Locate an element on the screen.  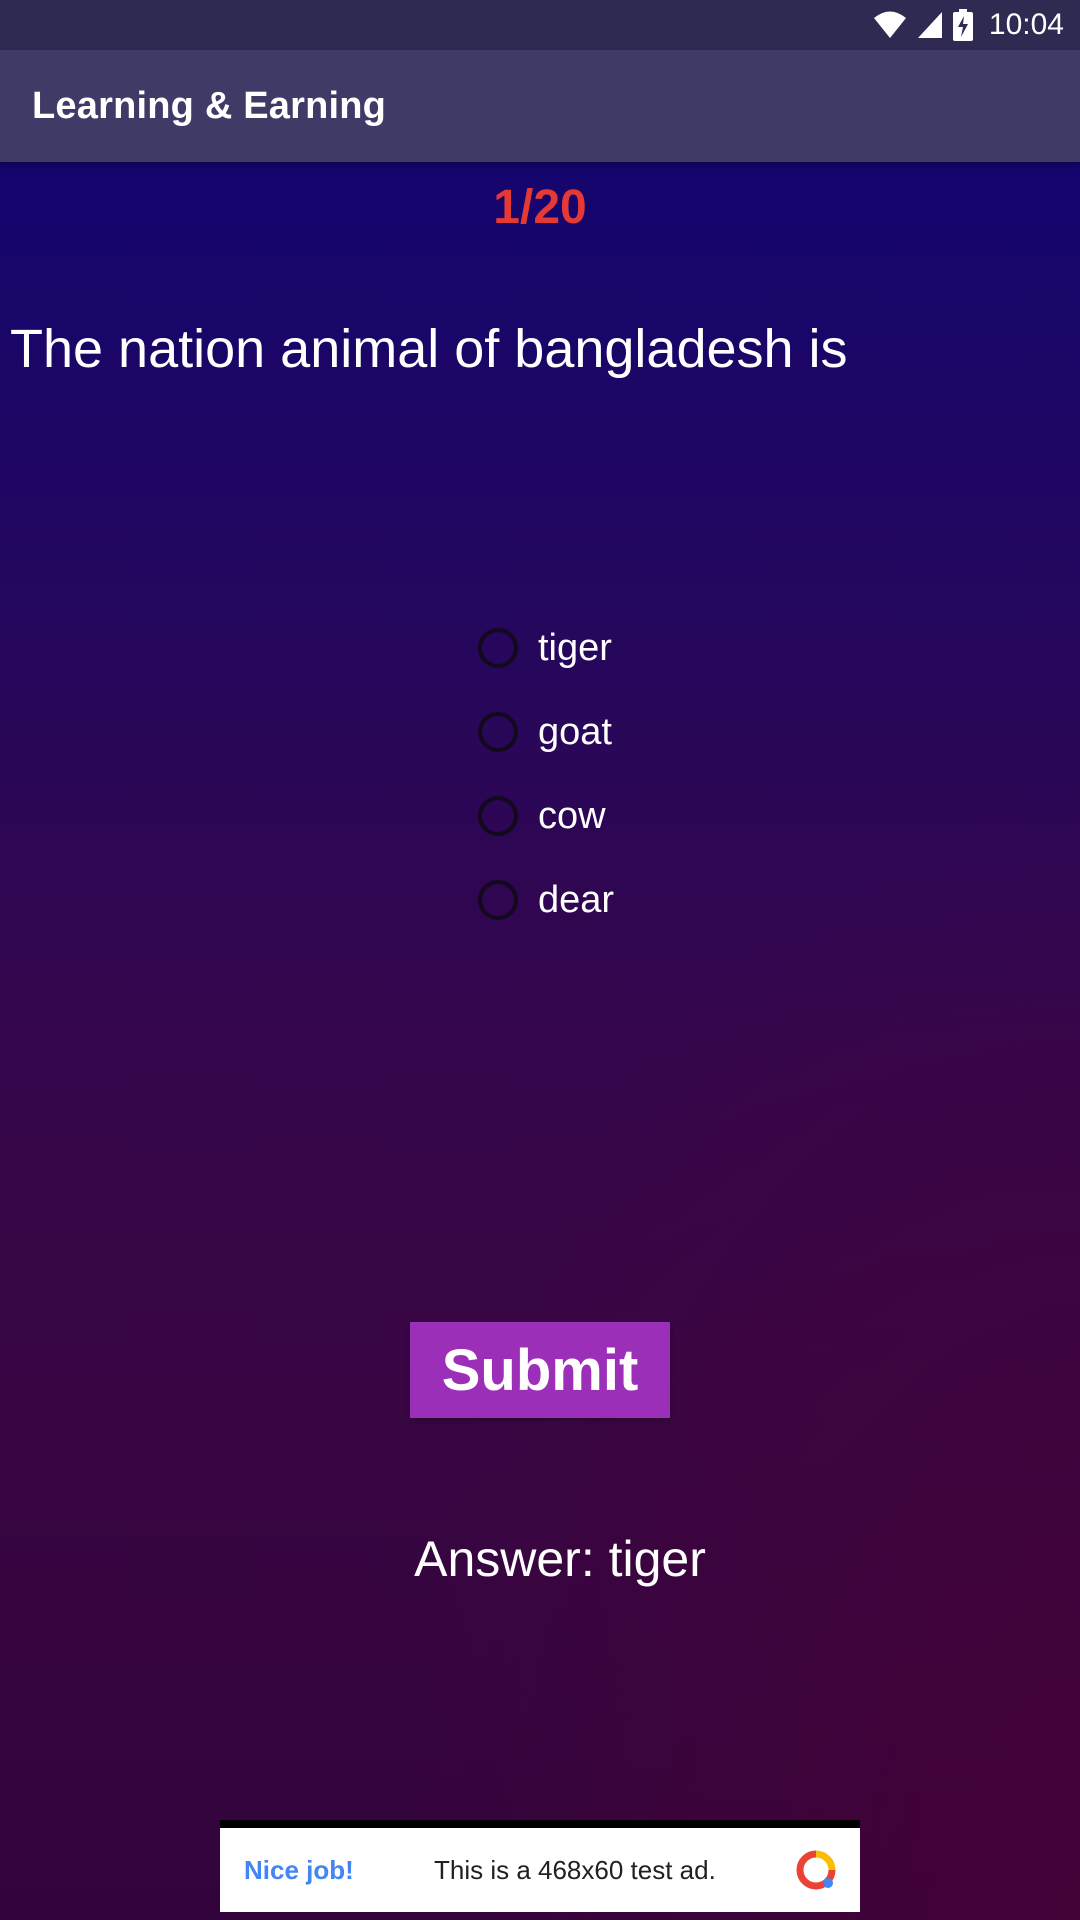
answer-text: Answer: tiger is located at coordinates (560, 1559).